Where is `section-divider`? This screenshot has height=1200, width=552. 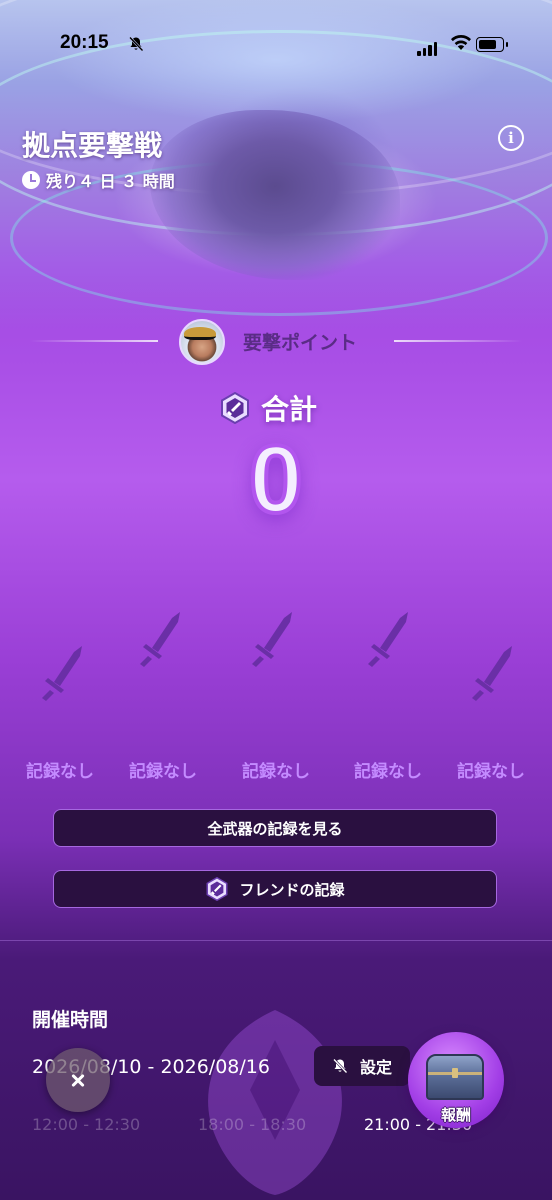
section-divider is located at coordinates (276, 940).